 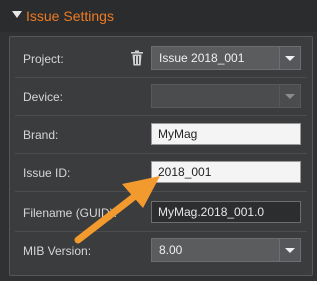 What do you see at coordinates (226, 172) in the screenshot?
I see `issue-id-input: 2018_001` at bounding box center [226, 172].